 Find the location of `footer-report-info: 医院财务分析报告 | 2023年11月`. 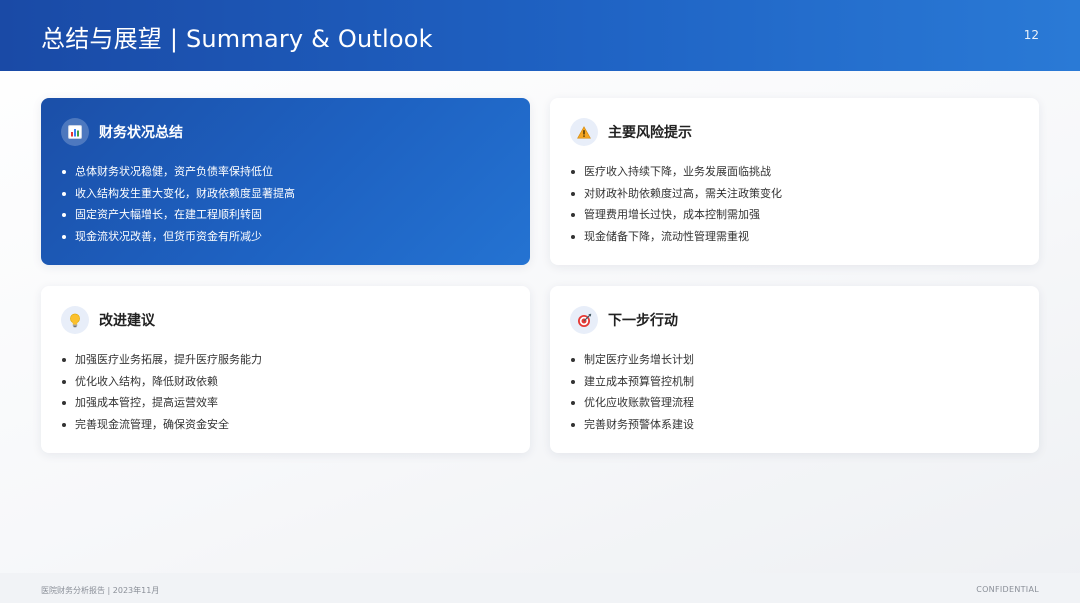

footer-report-info: 医院财务分析报告 | 2023年11月 is located at coordinates (100, 590).